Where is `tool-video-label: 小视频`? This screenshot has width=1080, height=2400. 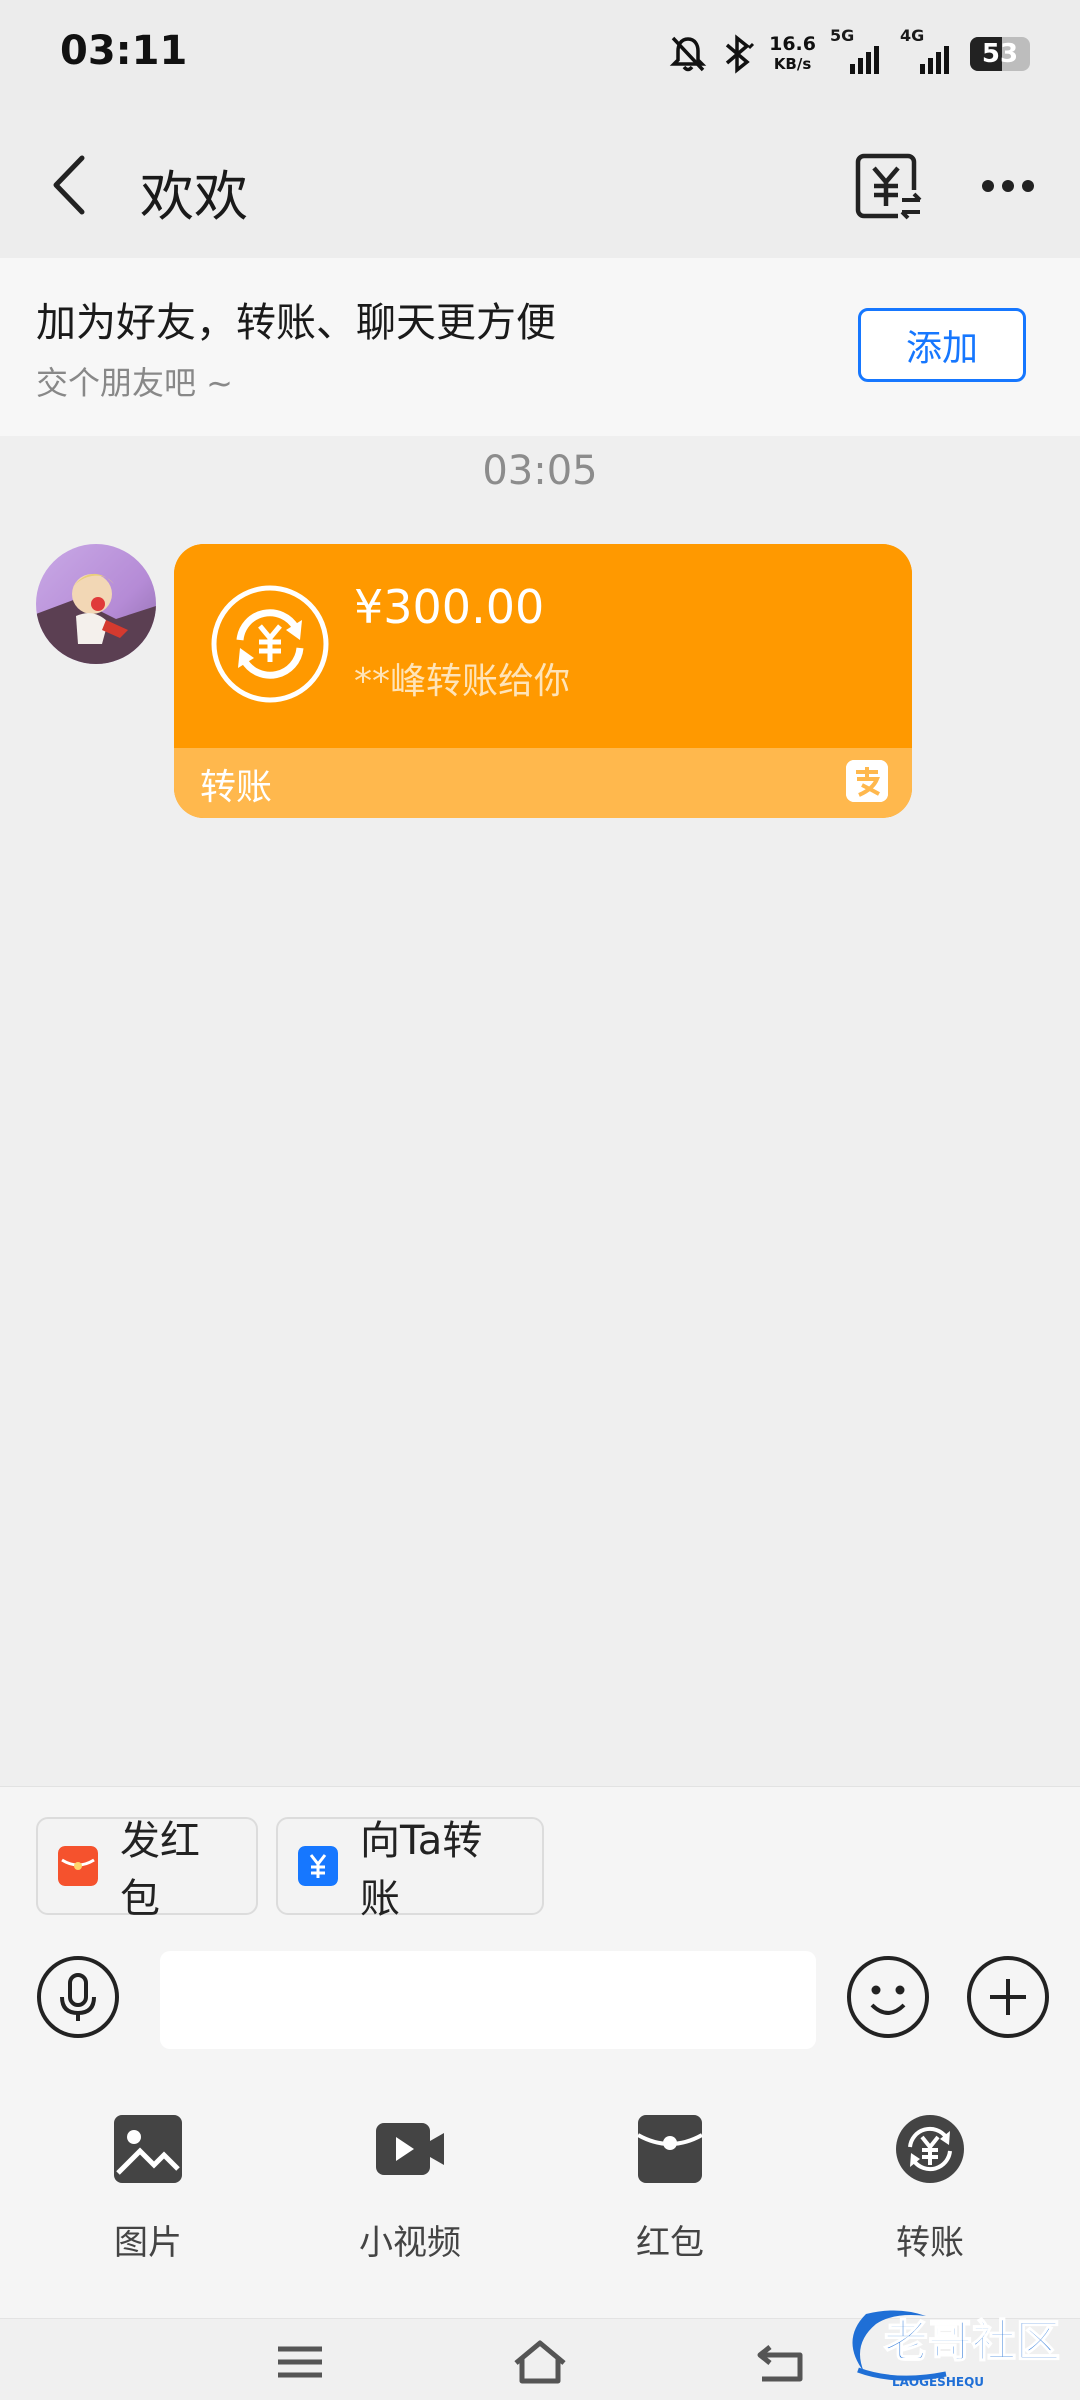
tool-video-label: 小视频 is located at coordinates (410, 2243).